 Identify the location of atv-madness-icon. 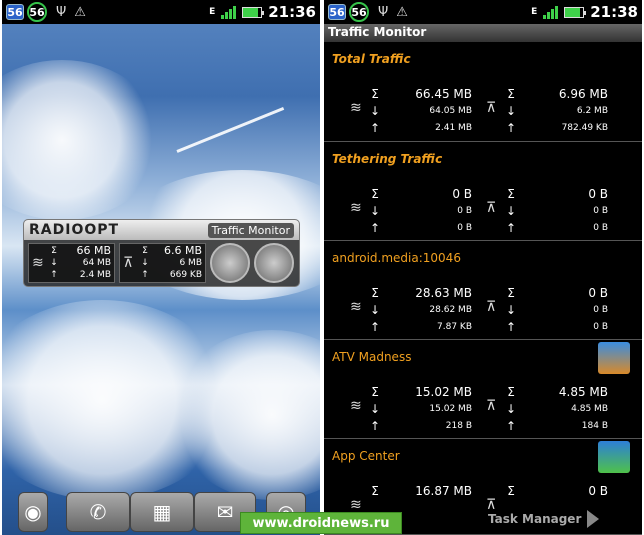
(614, 358).